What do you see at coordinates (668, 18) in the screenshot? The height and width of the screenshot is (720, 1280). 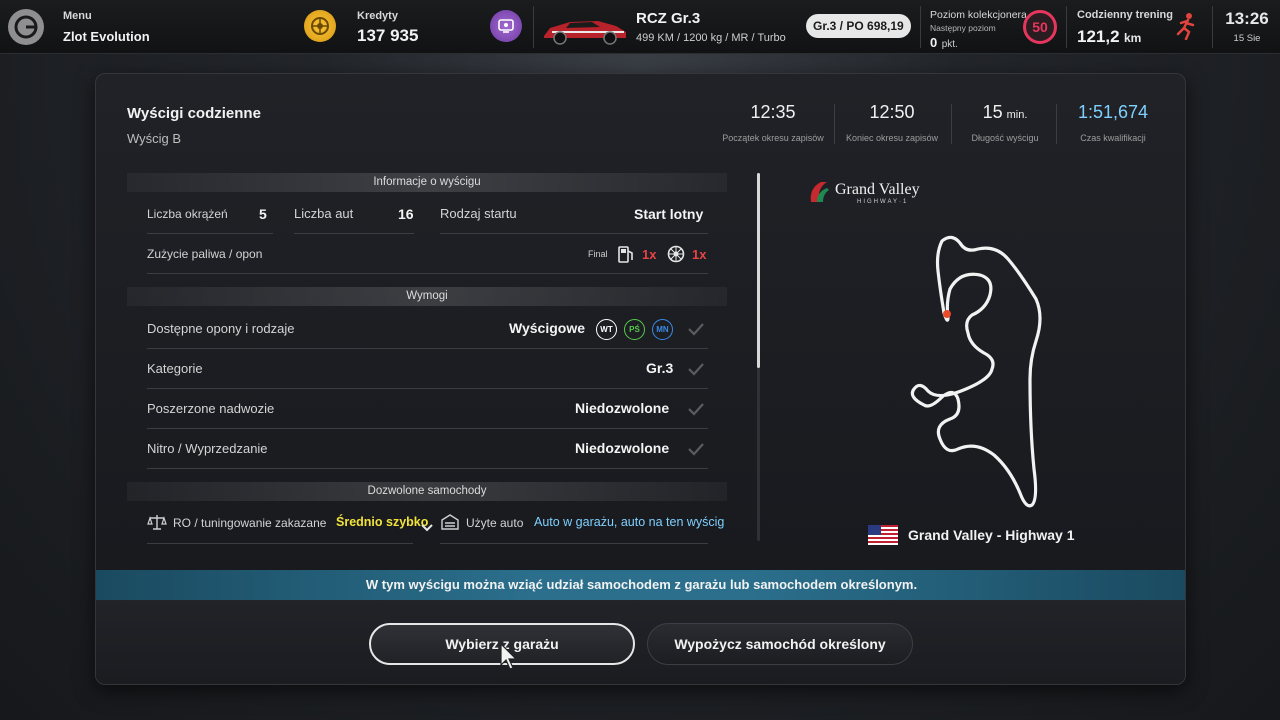 I see `car-name: RCZ Gr.3` at bounding box center [668, 18].